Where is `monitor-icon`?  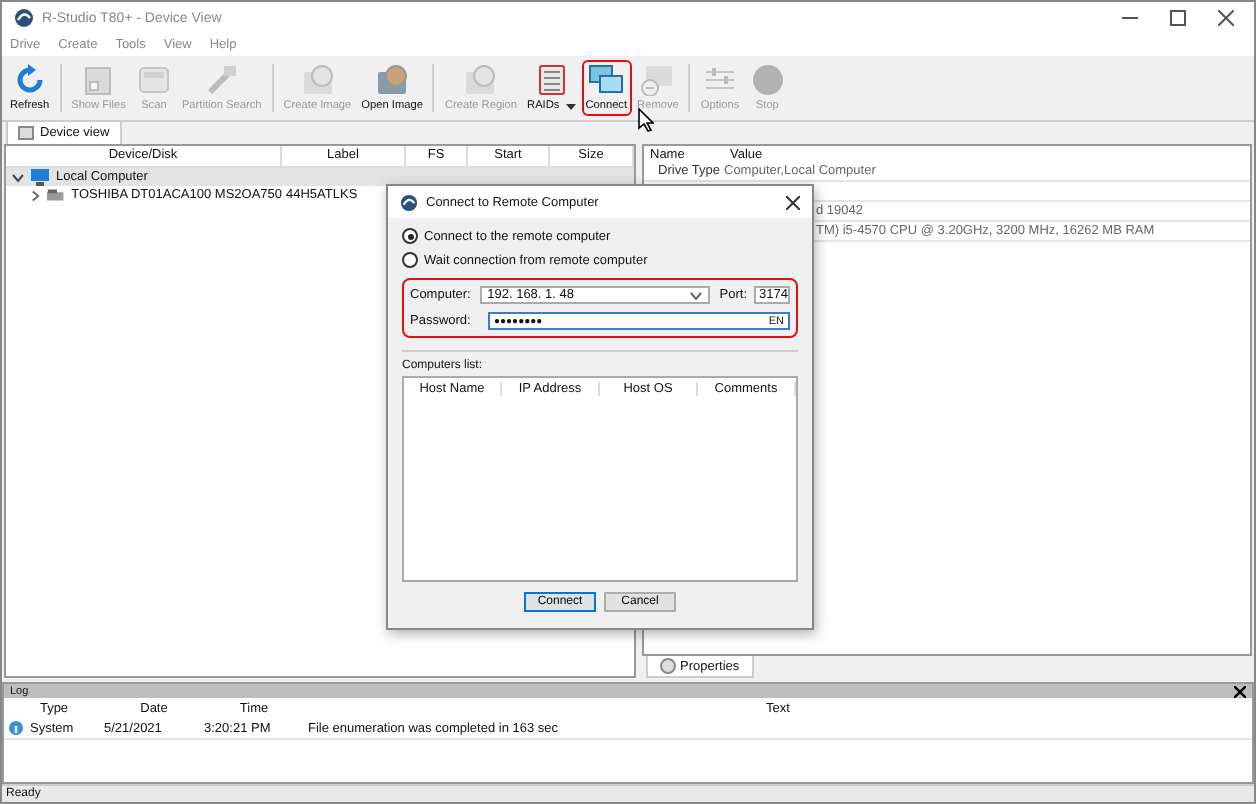
monitor-icon is located at coordinates (40, 177).